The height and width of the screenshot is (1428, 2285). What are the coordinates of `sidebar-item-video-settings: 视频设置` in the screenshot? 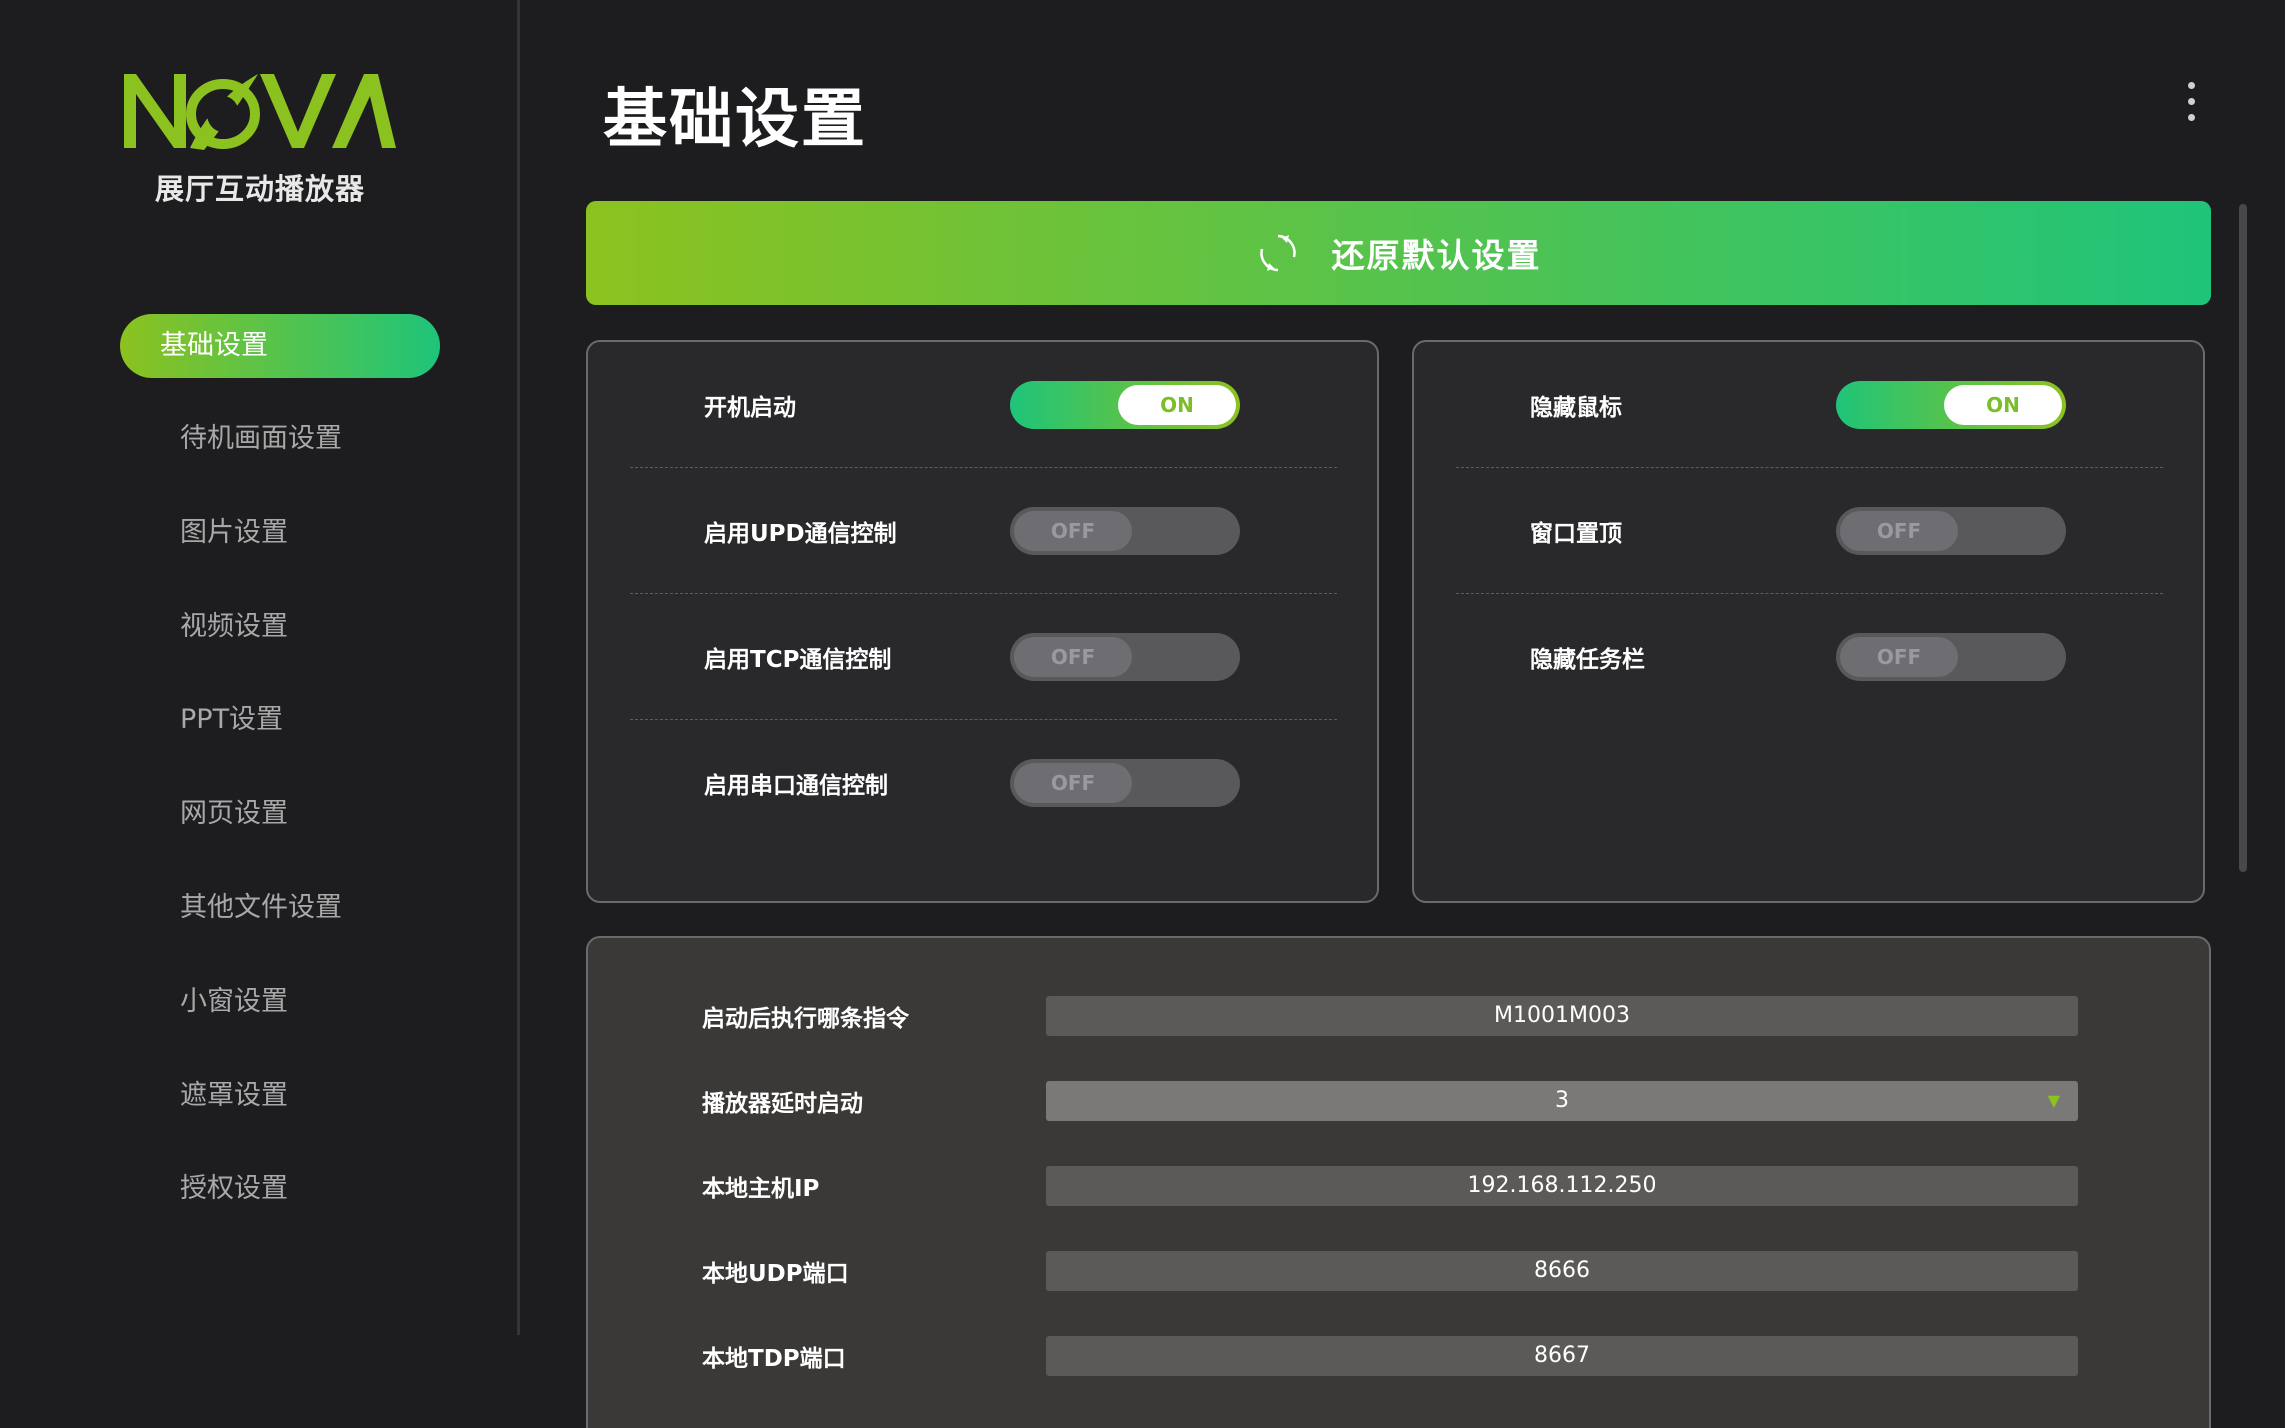 It's located at (280, 627).